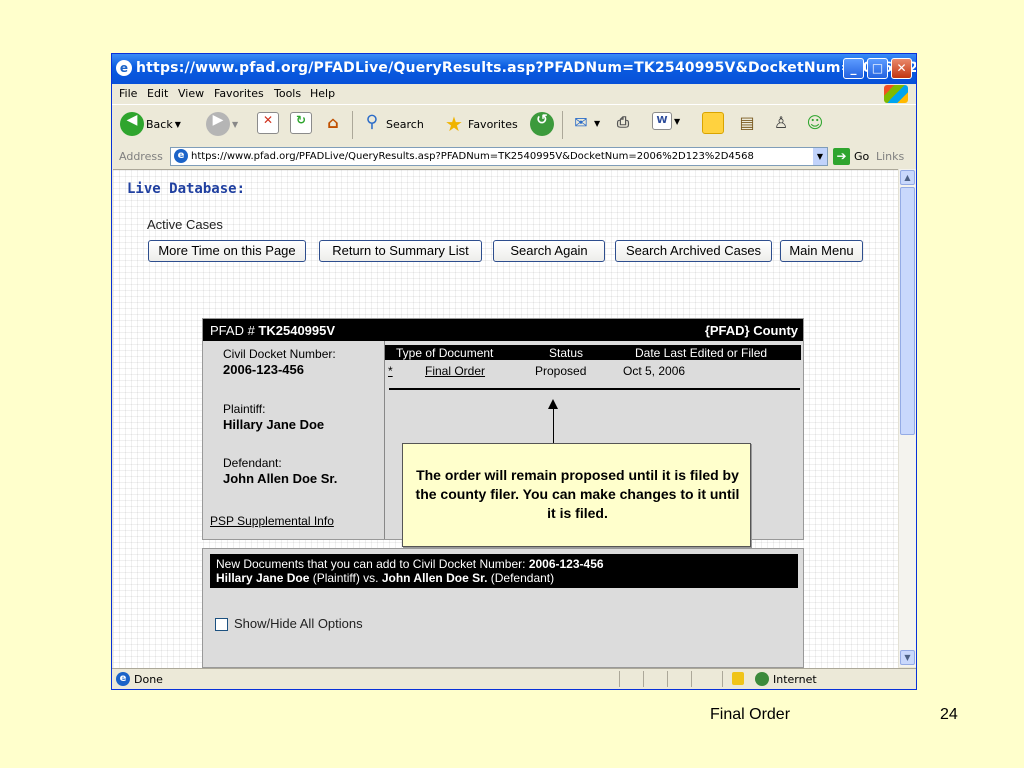 The width and height of the screenshot is (1024, 768). What do you see at coordinates (274, 424) in the screenshot?
I see `plaintiff-name: Hillary Jane Doe` at bounding box center [274, 424].